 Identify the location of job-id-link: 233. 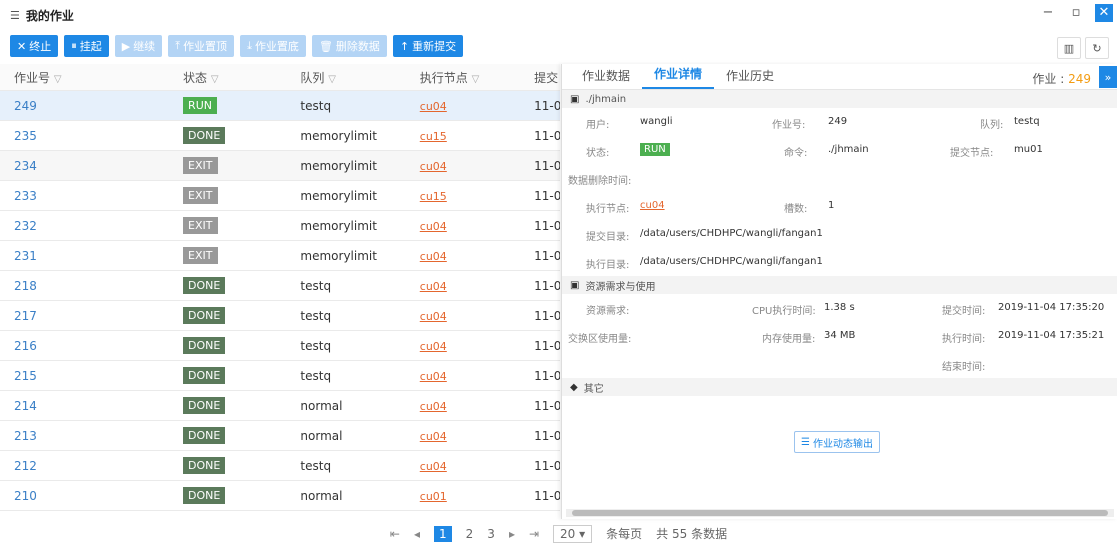
(25, 196).